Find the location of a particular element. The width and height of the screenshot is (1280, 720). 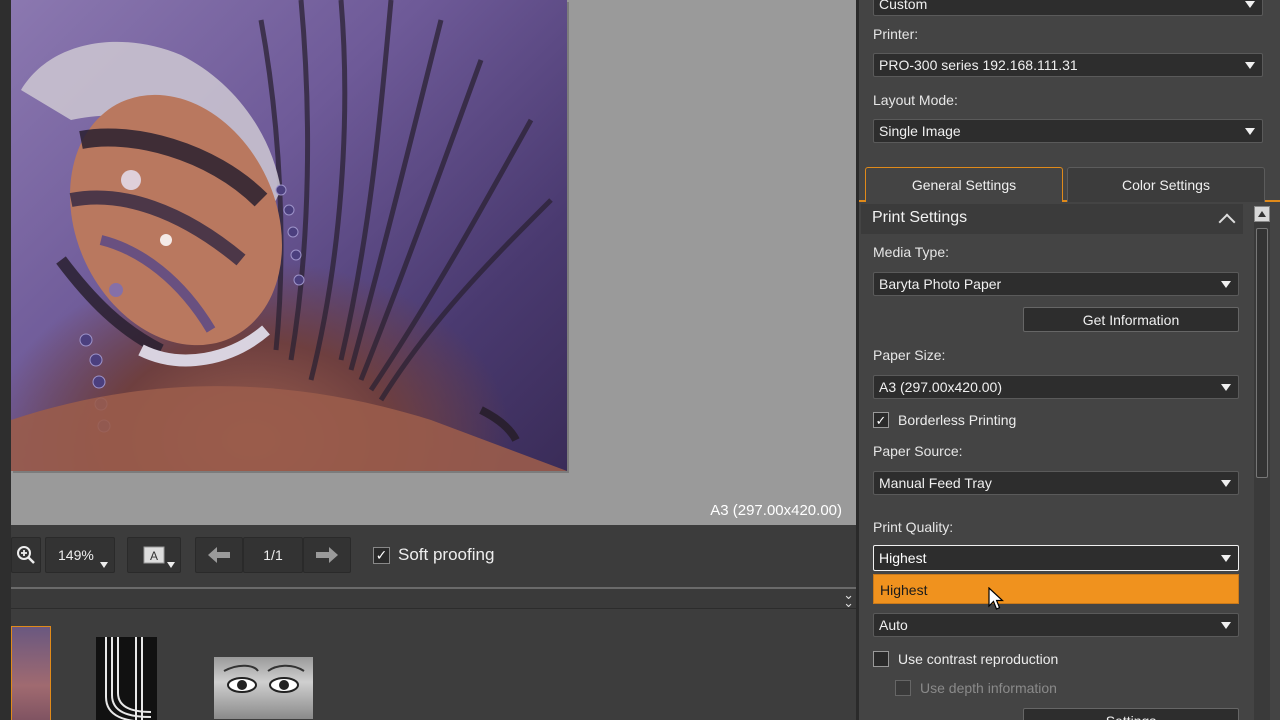

layout-mode-select-value: Single Image is located at coordinates (920, 131).